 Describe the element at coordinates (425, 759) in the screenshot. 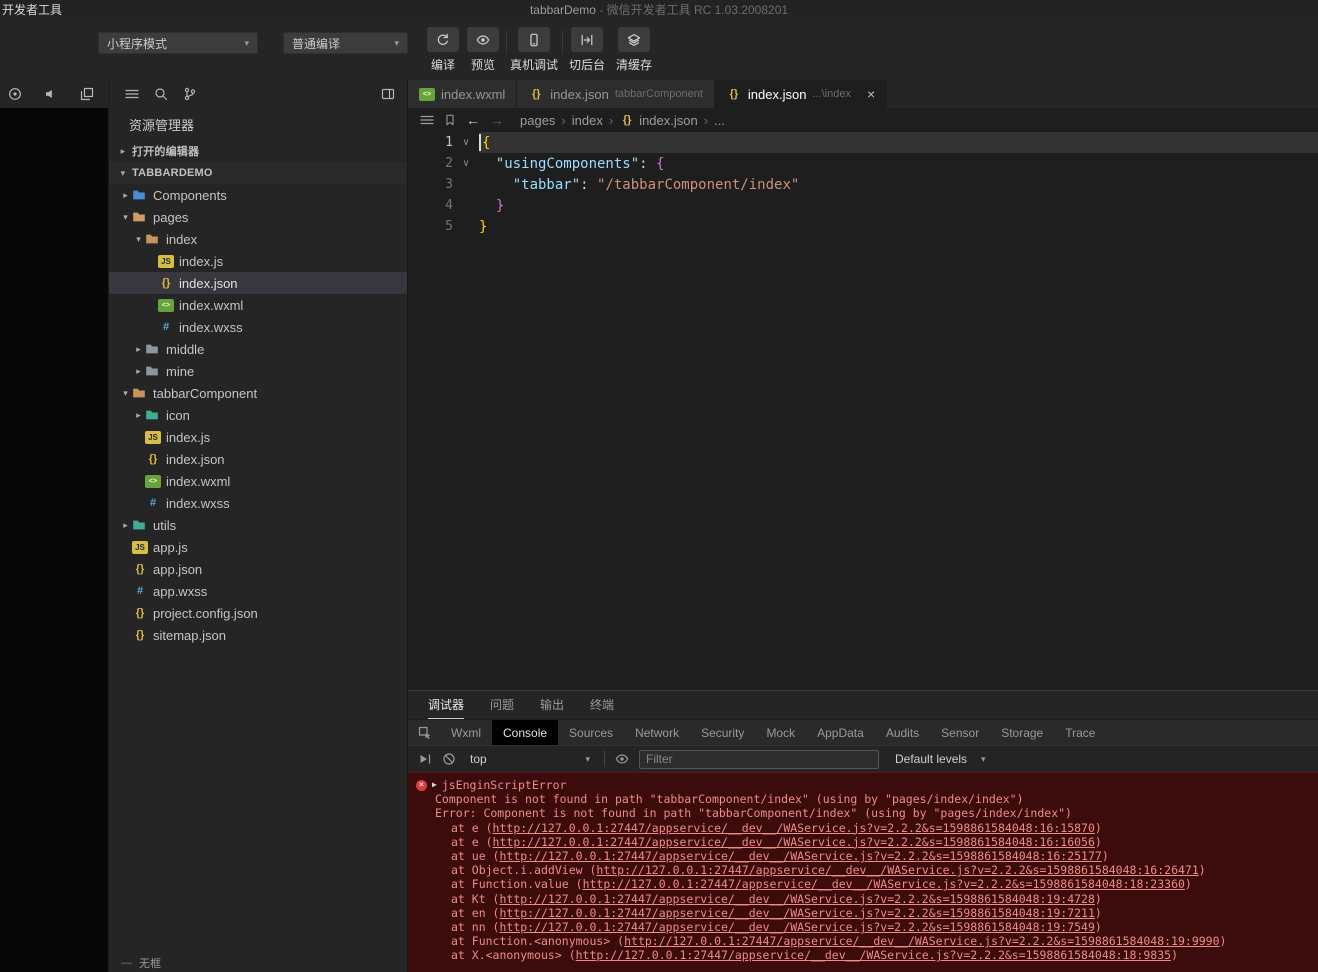

I see `execution-context-icon` at that location.